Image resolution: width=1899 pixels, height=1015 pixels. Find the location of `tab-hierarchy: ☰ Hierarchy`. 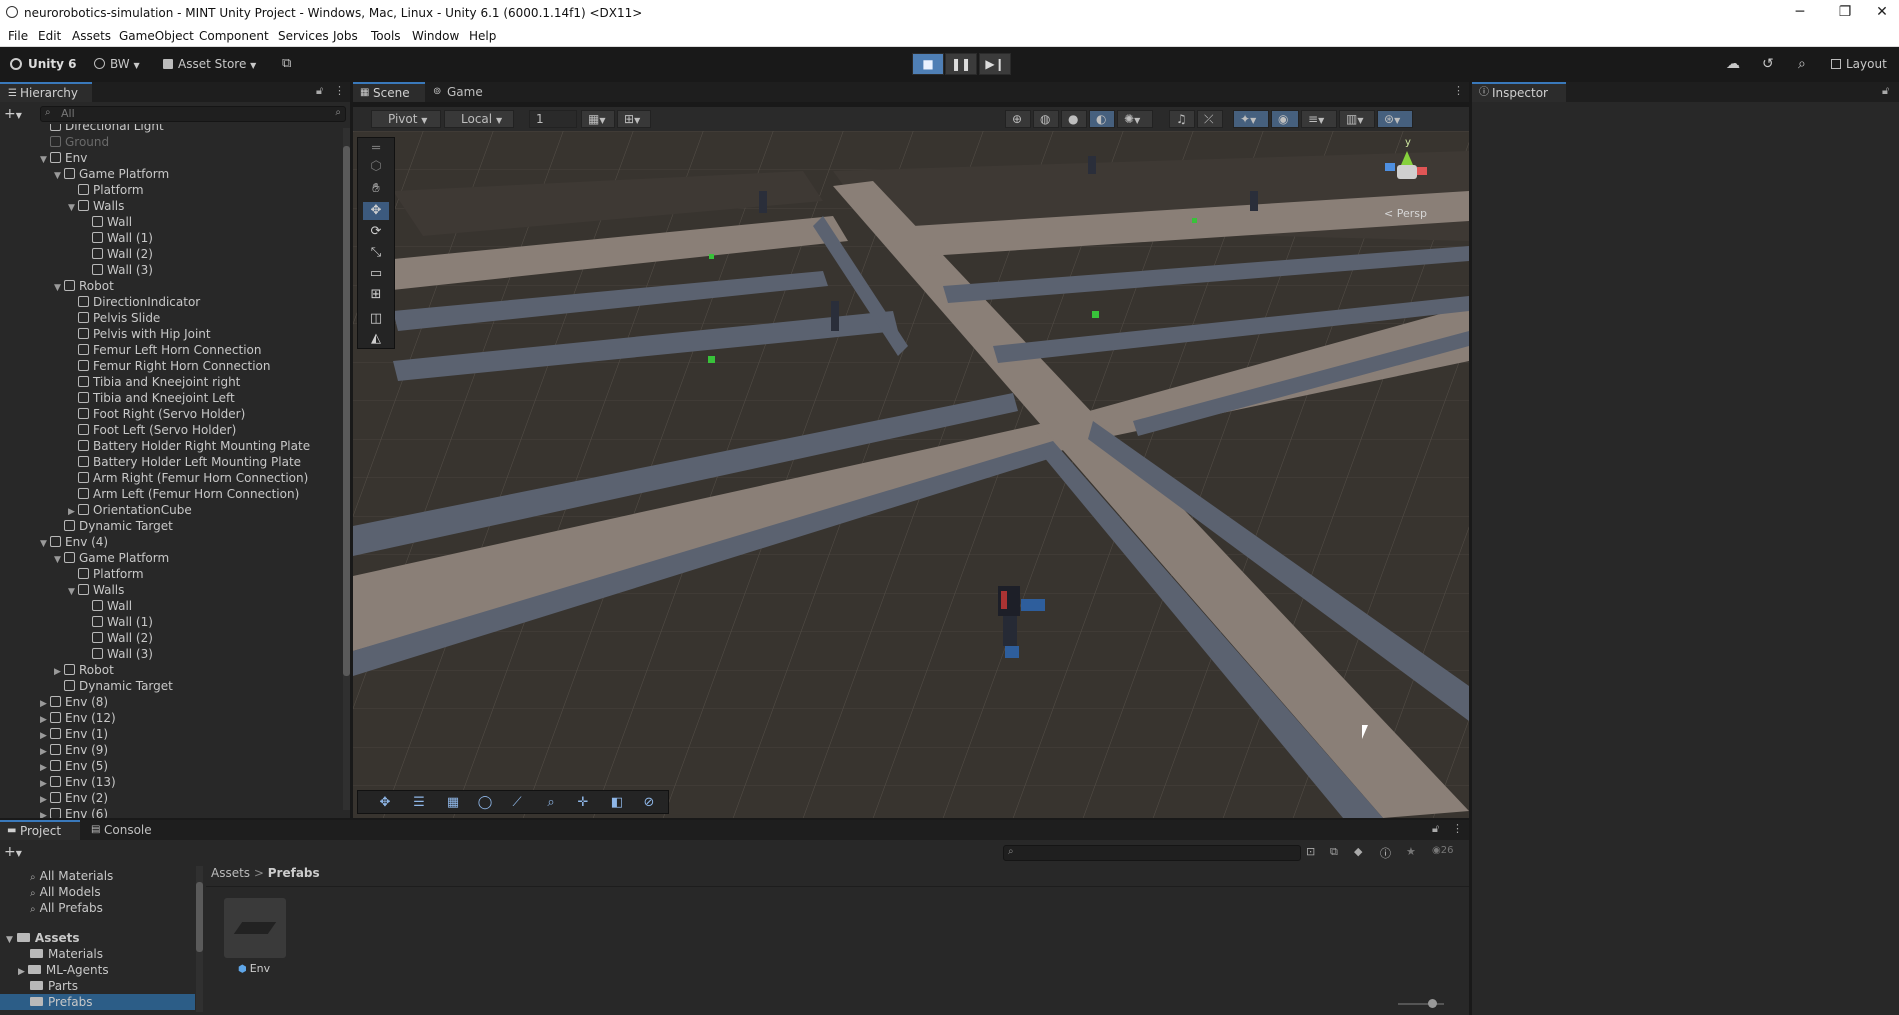

tab-hierarchy: ☰ Hierarchy is located at coordinates (46, 92).